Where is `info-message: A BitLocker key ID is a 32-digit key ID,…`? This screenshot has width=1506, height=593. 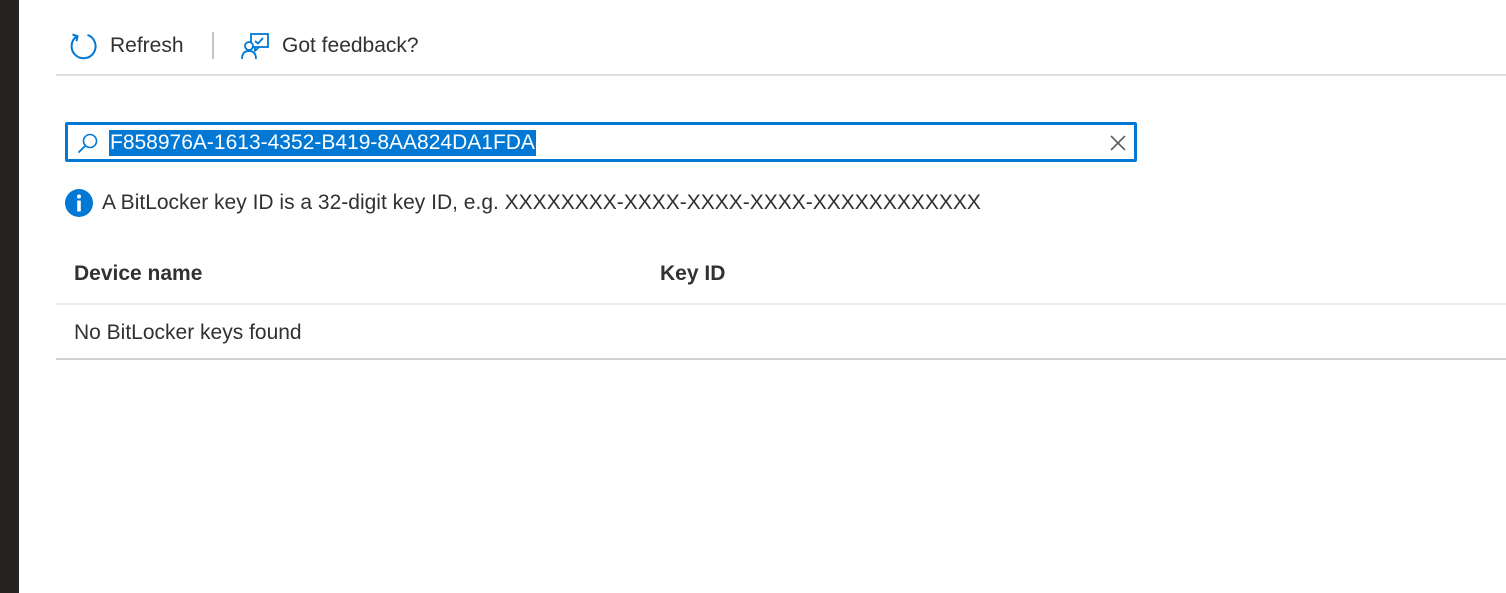 info-message: A BitLocker key ID is a 32-digit key ID,… is located at coordinates (523, 203).